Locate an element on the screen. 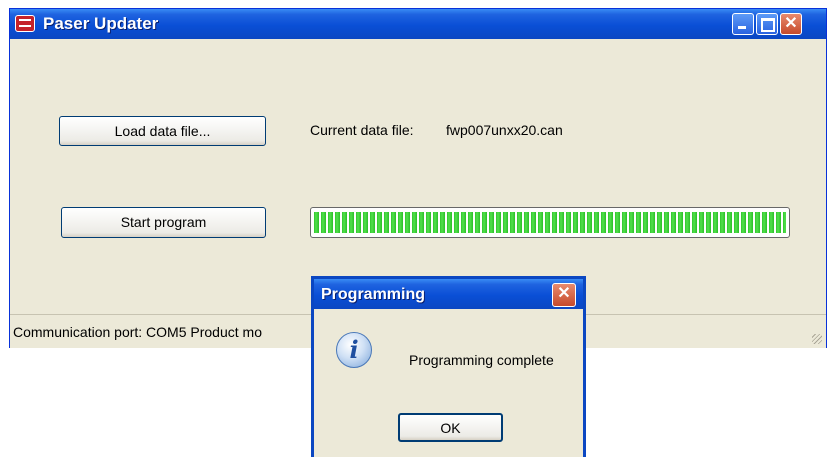 This screenshot has height=457, width=827. progress-fill is located at coordinates (550, 222).